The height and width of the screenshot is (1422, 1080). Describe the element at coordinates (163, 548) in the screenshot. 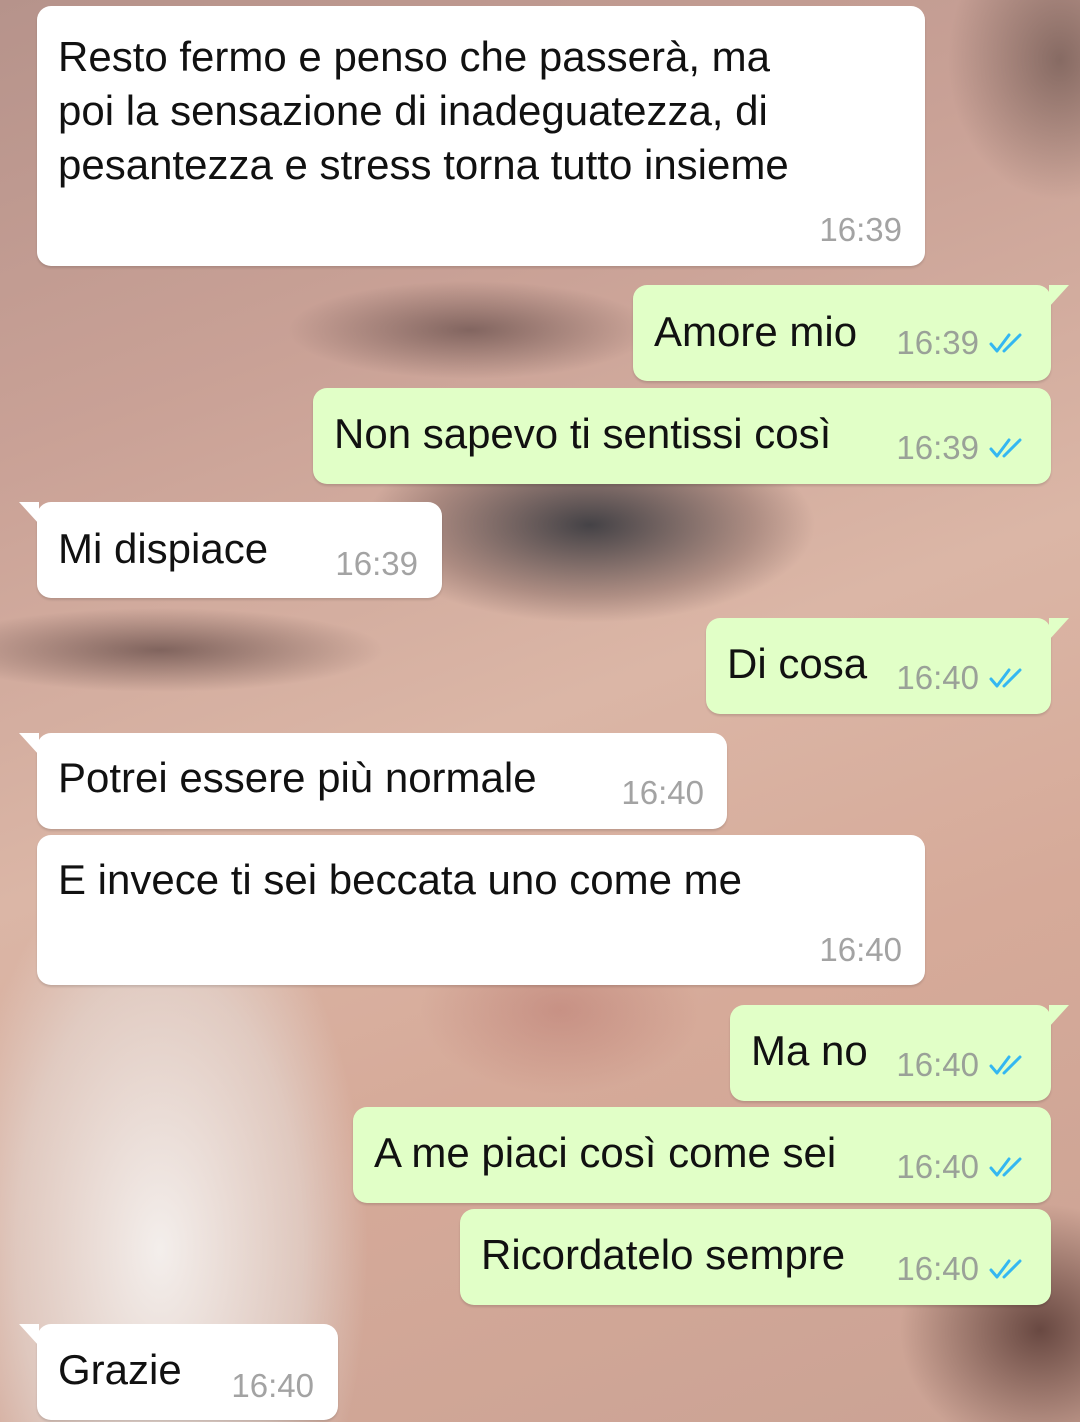

I see `message-text: Mi dispiace` at that location.